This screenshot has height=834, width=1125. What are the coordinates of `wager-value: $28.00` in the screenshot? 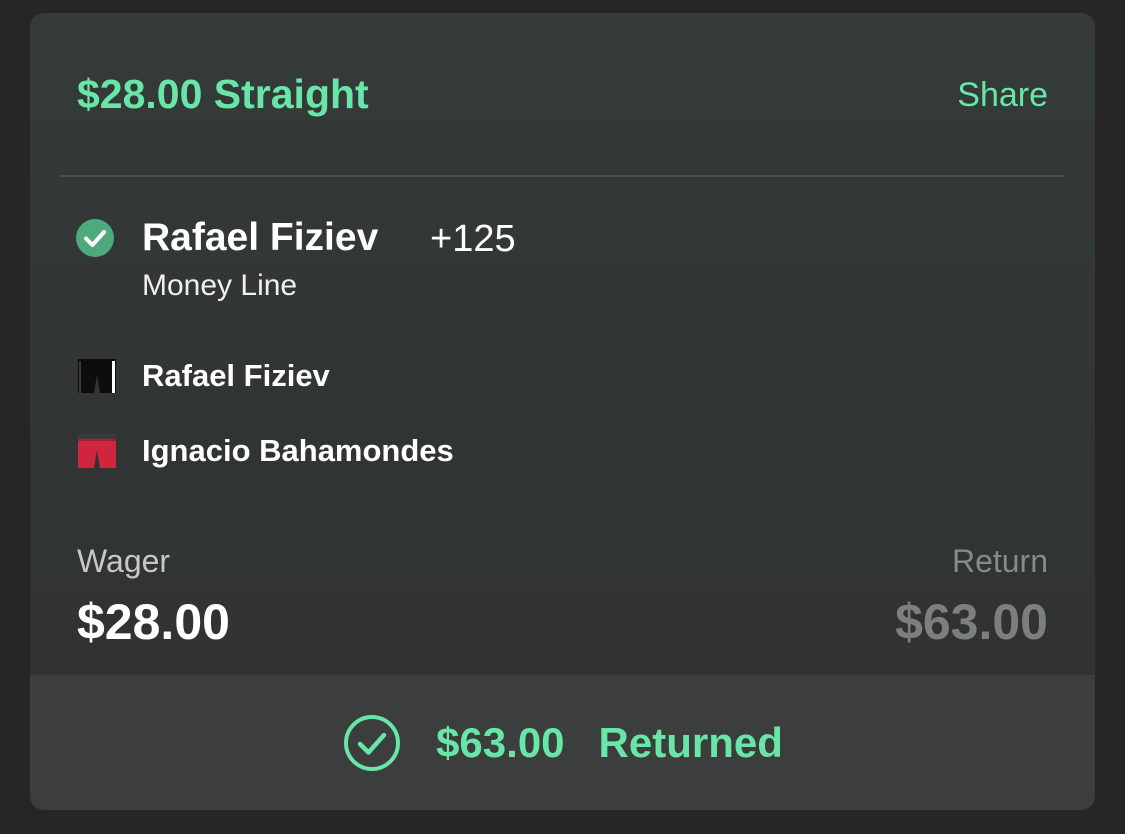 It's located at (153, 622).